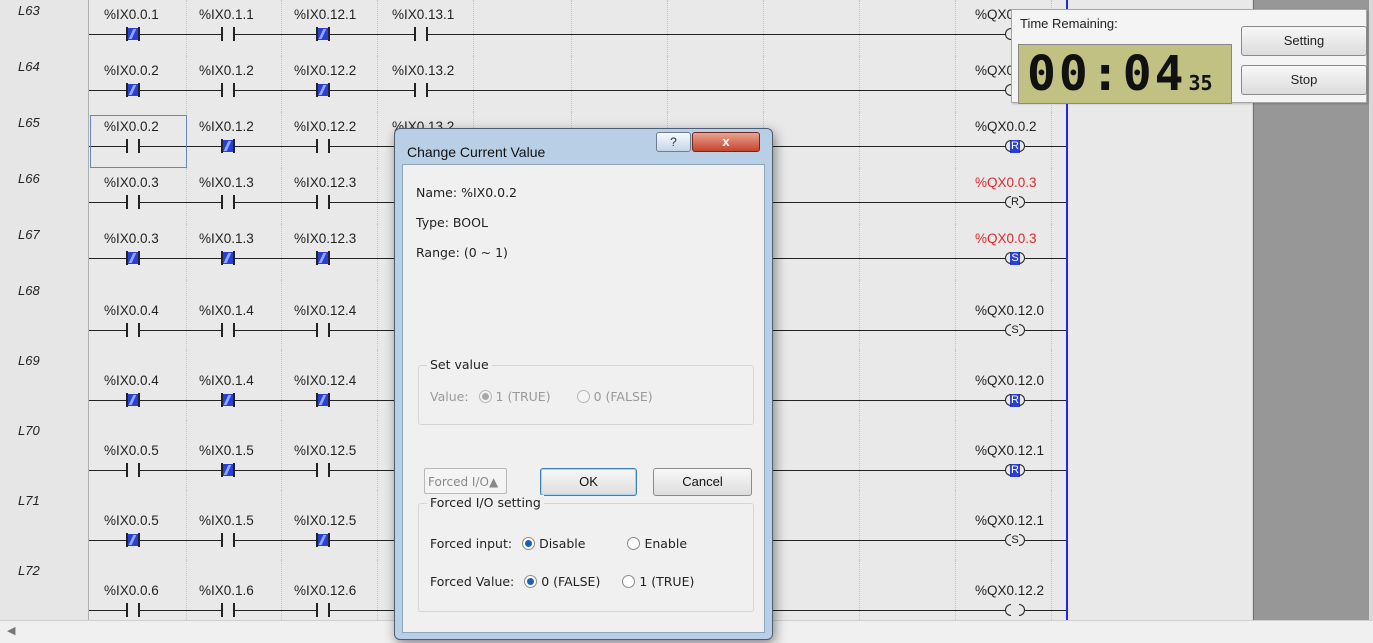 The height and width of the screenshot is (643, 1373). I want to click on setting-button: Setting, so click(1304, 41).